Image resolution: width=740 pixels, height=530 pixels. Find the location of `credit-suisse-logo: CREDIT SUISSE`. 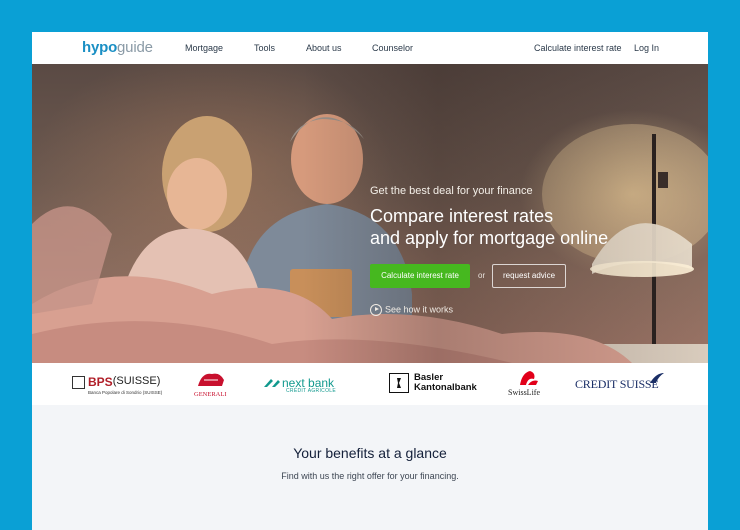

credit-suisse-logo: CREDIT SUISSE is located at coordinates (619, 383).